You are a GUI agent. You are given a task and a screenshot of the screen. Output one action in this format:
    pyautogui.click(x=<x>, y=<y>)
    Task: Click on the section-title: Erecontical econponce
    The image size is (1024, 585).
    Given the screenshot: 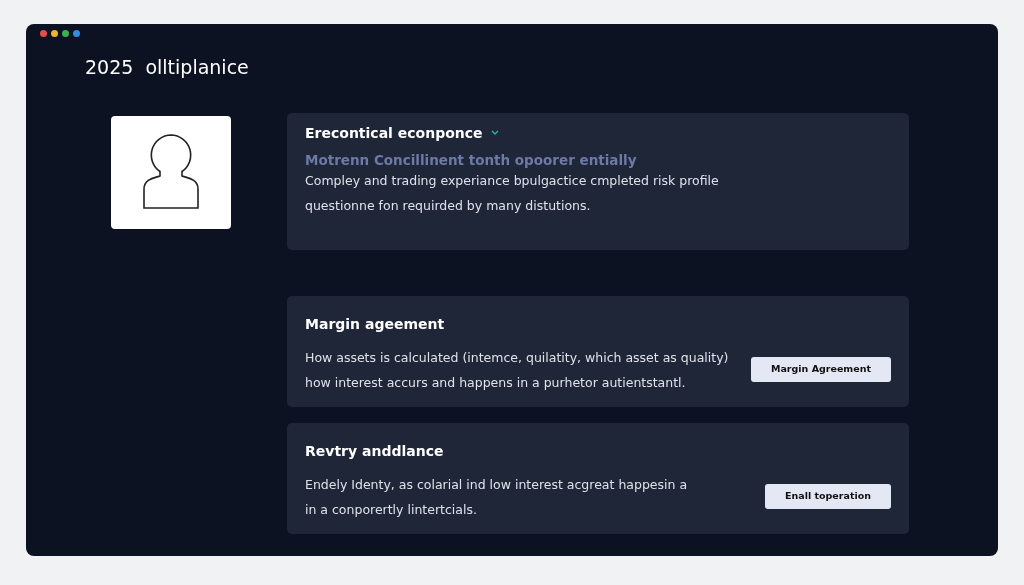 What is the action you would take?
    pyautogui.click(x=394, y=133)
    